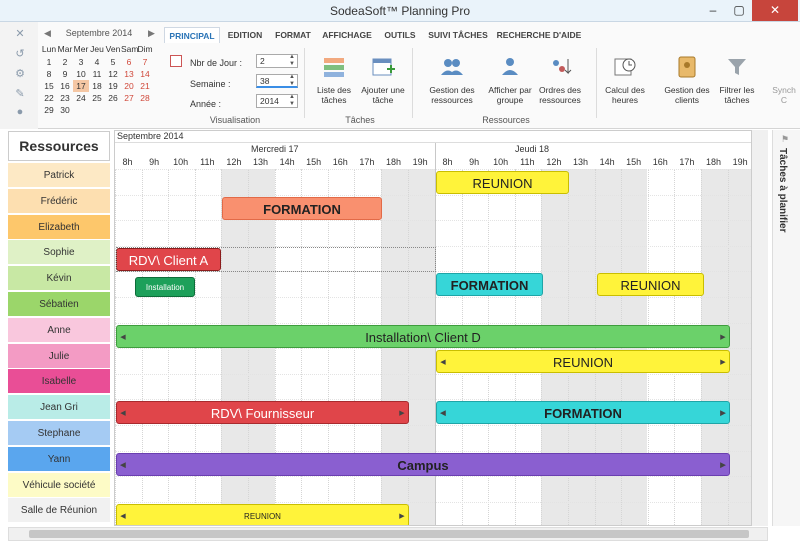 This screenshot has height=545, width=800. Describe the element at coordinates (145, 110) in the screenshot. I see `calendar-day` at that location.